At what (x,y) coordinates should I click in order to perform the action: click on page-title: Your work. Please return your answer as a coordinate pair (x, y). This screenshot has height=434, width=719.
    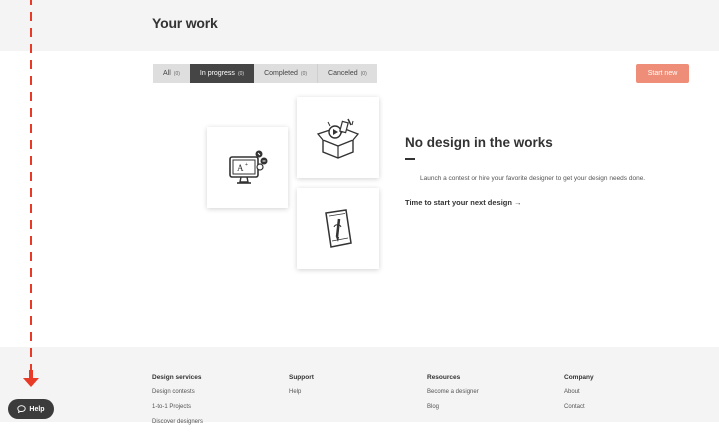
    Looking at the image, I should click on (185, 23).